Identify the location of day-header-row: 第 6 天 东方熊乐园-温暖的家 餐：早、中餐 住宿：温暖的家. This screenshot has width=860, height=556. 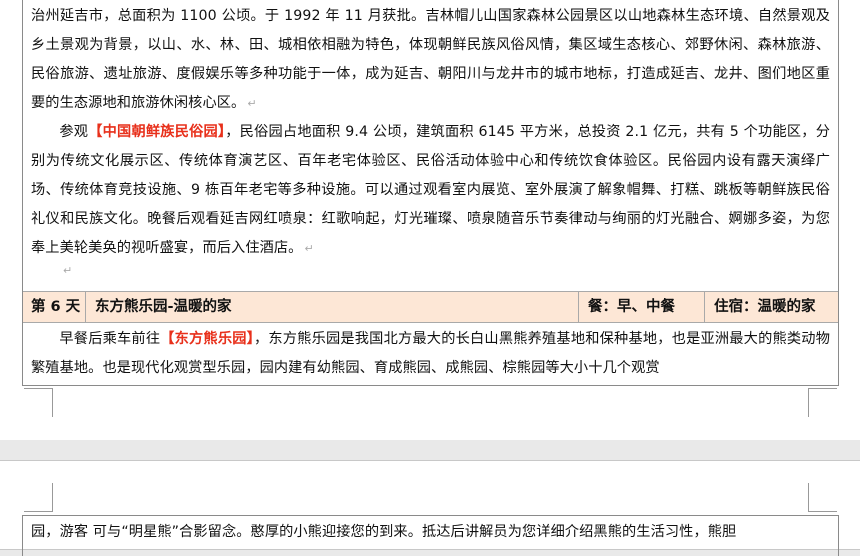
(430, 307).